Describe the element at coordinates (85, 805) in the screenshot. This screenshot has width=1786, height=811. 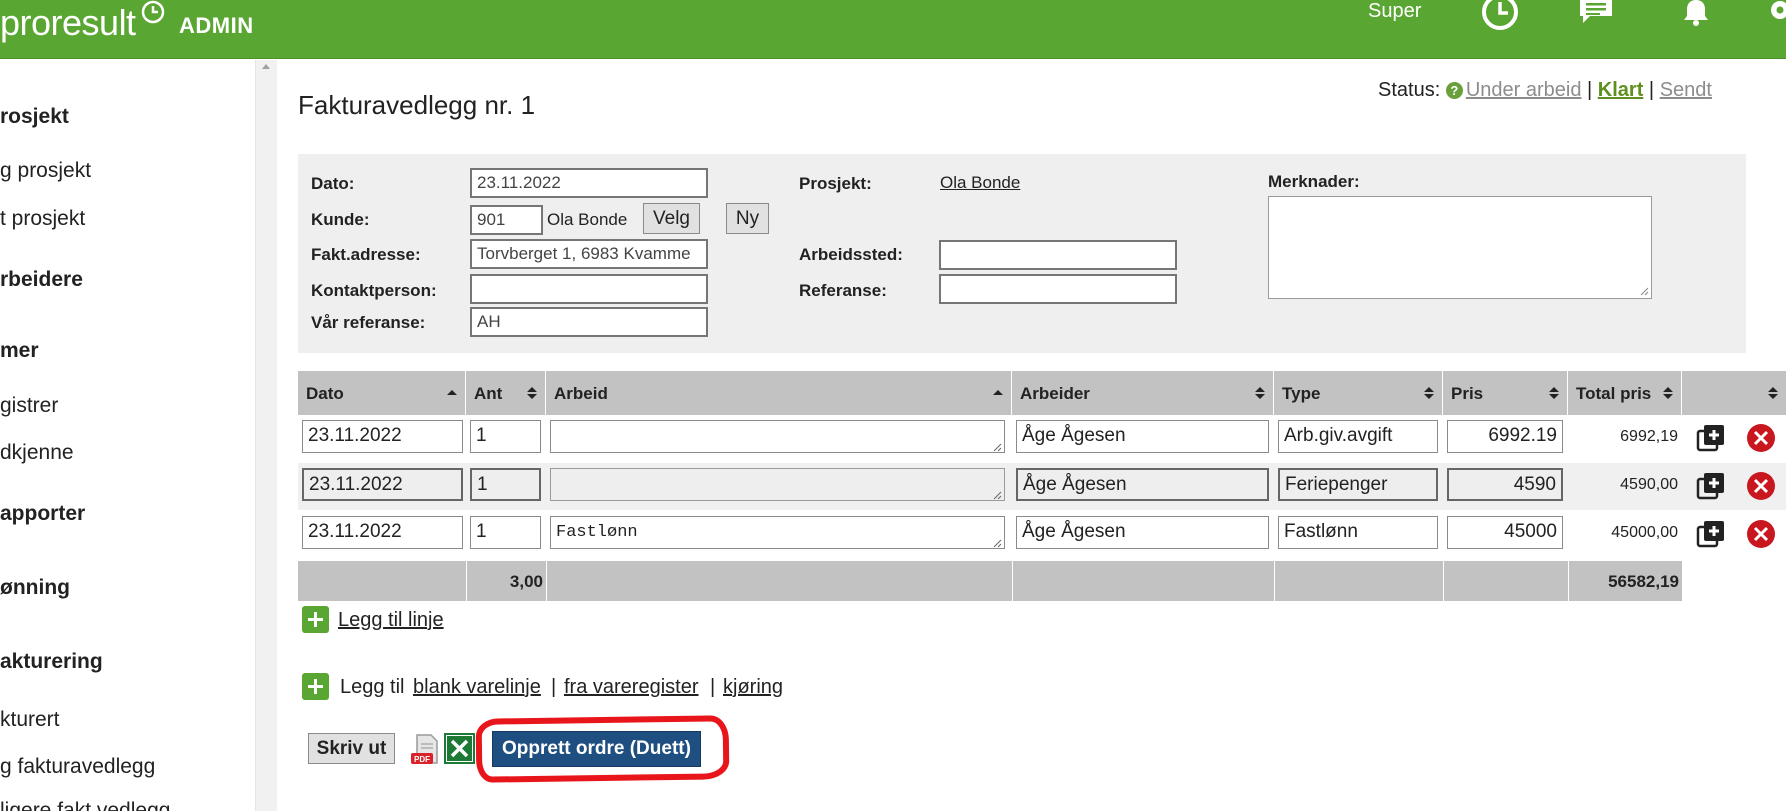
I see `sidebar-item-tidligere-fakt-vedlegg: ligere fakt.vedlegg` at that location.